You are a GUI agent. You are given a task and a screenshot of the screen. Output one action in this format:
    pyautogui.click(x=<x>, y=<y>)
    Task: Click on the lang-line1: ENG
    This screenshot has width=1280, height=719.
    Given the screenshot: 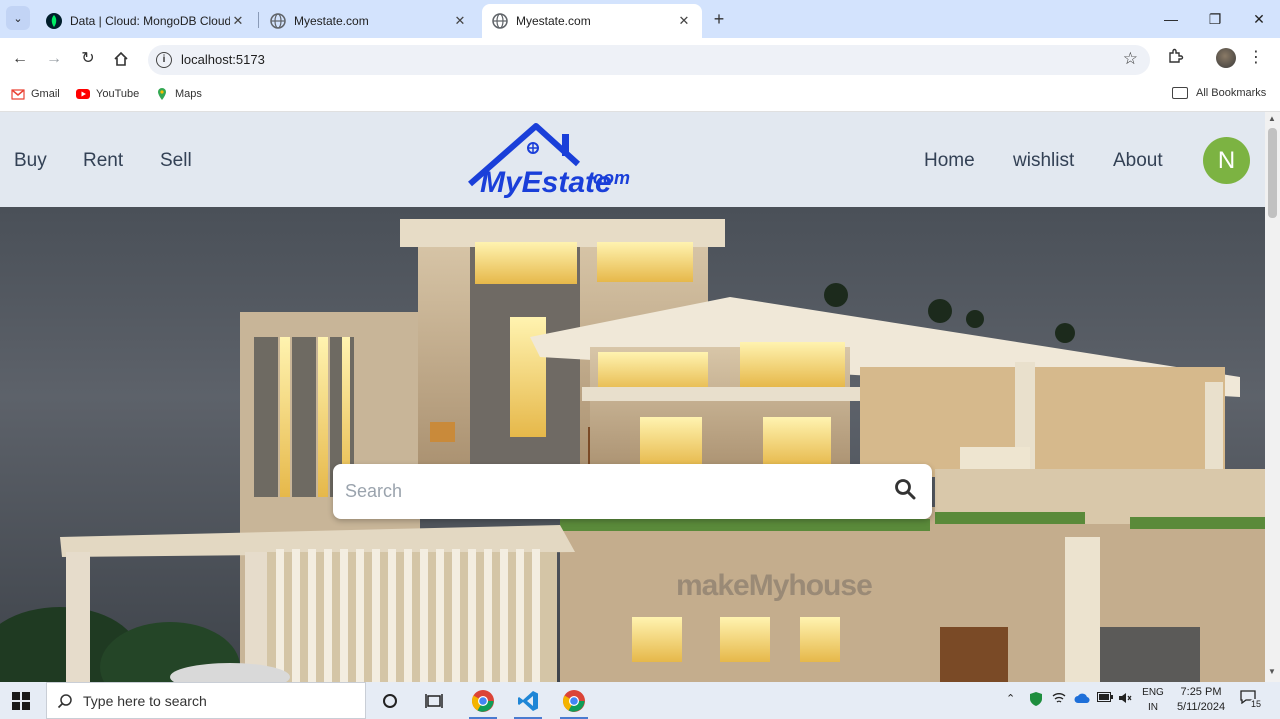 What is the action you would take?
    pyautogui.click(x=1153, y=692)
    